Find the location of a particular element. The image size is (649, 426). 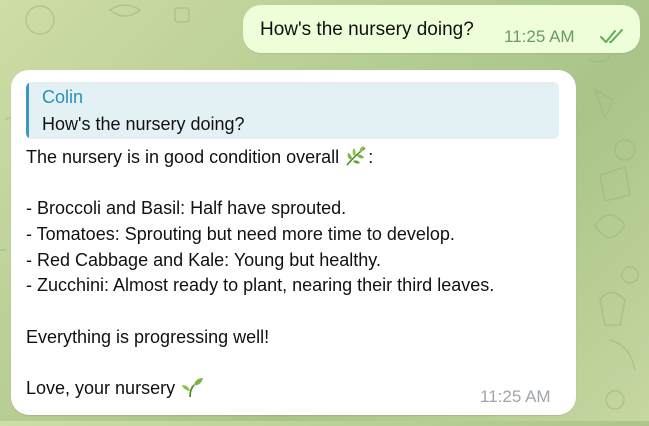

reply-author: Colin is located at coordinates (63, 97).